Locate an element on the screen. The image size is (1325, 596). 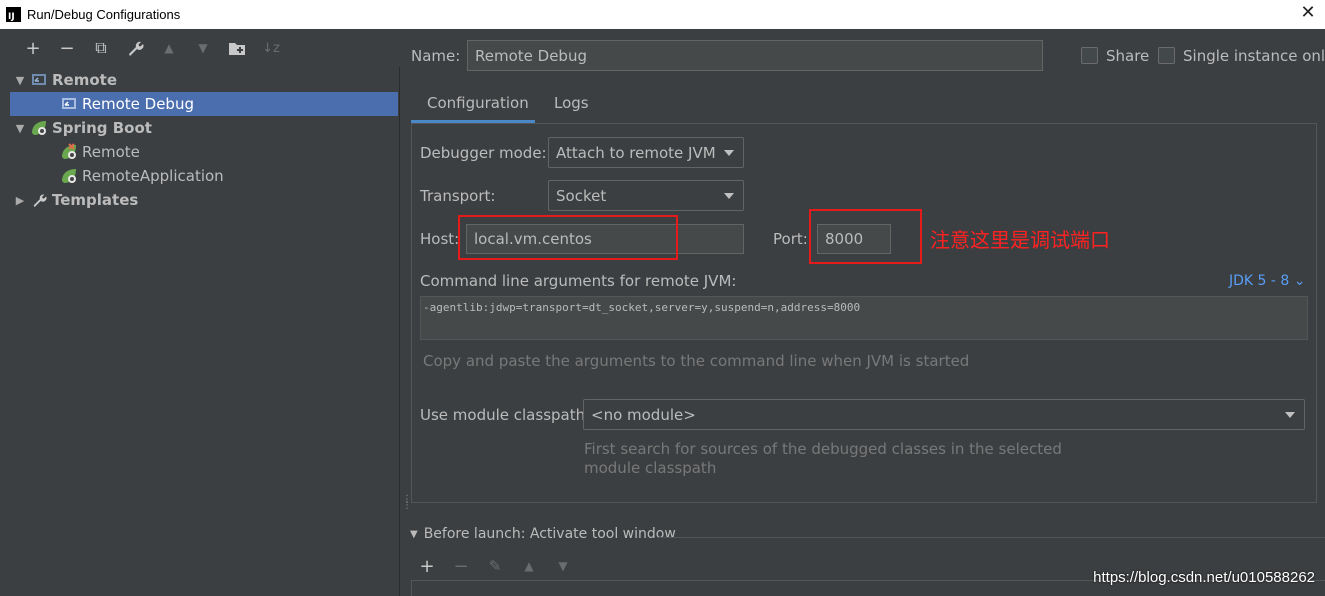
transport-select: Socket is located at coordinates (646, 195).